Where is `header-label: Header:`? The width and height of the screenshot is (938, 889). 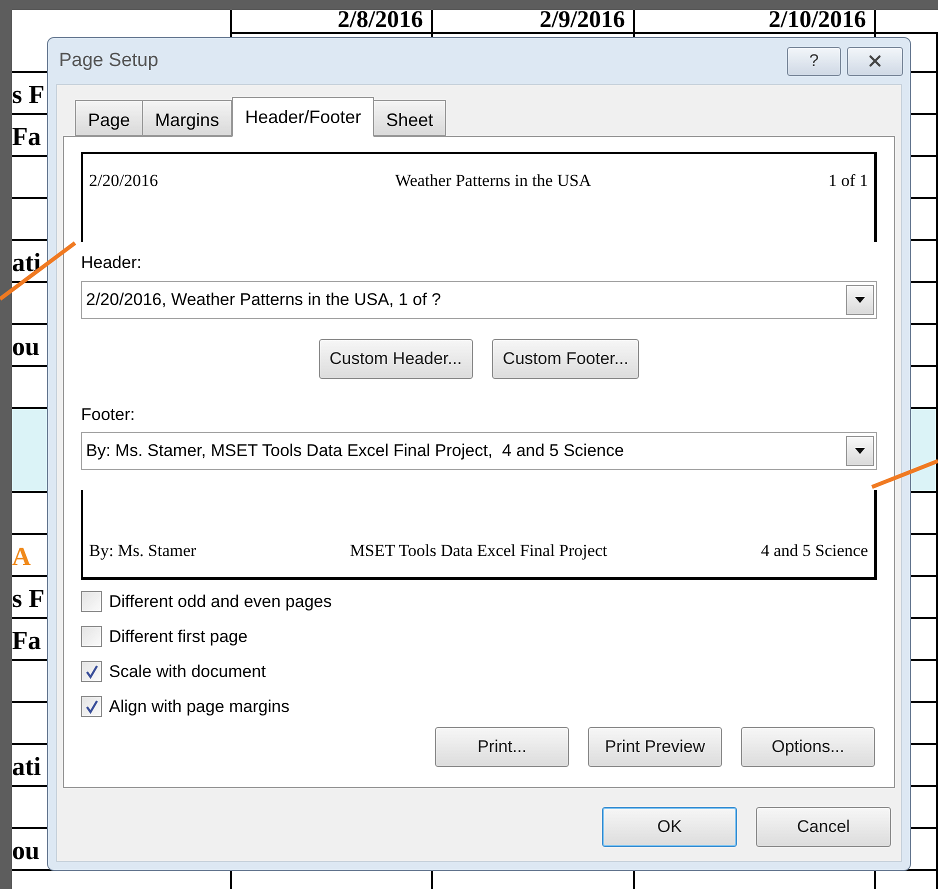 header-label: Header: is located at coordinates (111, 263).